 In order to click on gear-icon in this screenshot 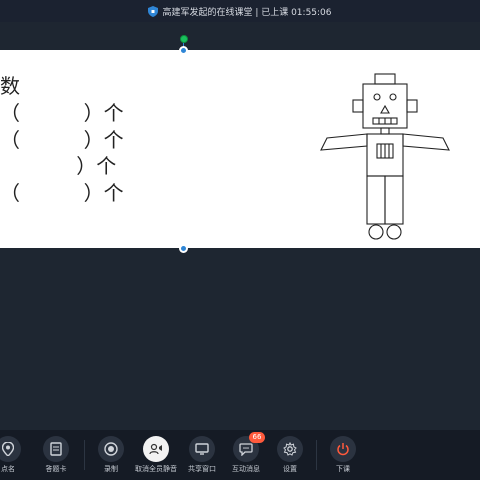, I will do `click(290, 449)`.